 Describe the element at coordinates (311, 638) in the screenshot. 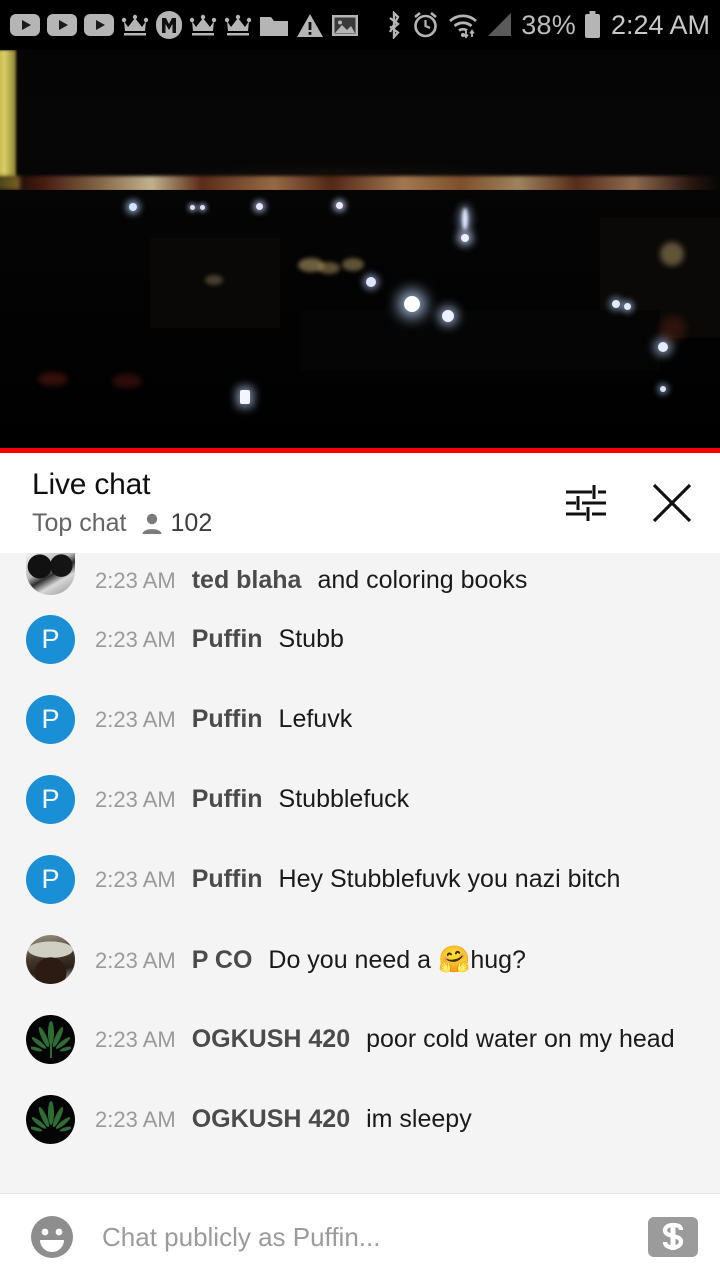

I see `message-text: Stubb` at that location.